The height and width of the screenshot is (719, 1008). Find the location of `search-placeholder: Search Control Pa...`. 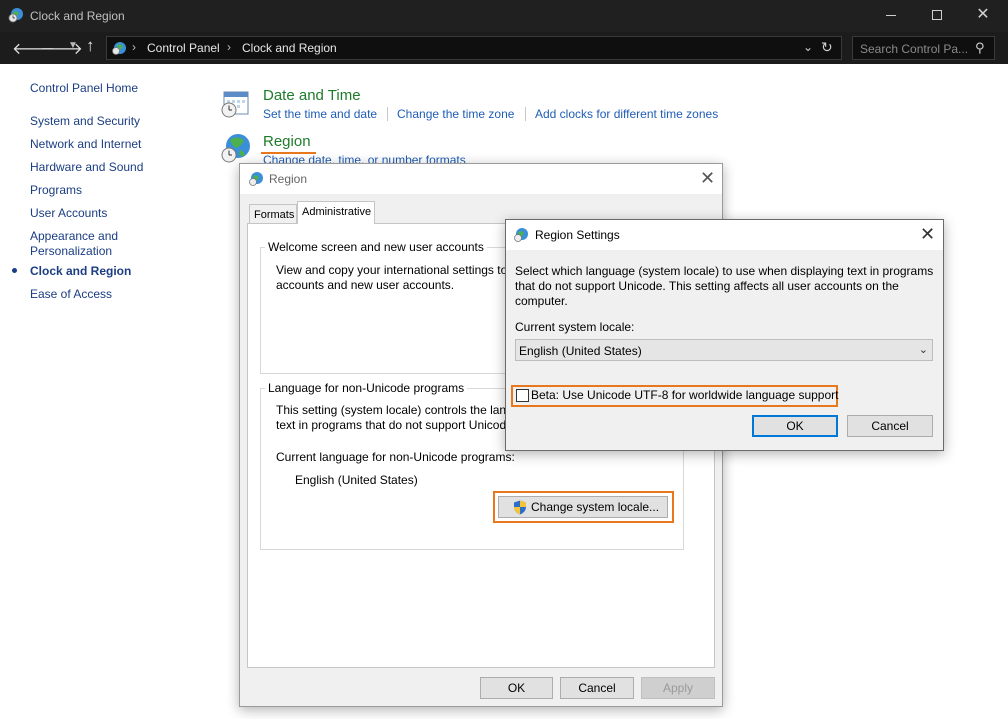

search-placeholder: Search Control Pa... is located at coordinates (914, 49).